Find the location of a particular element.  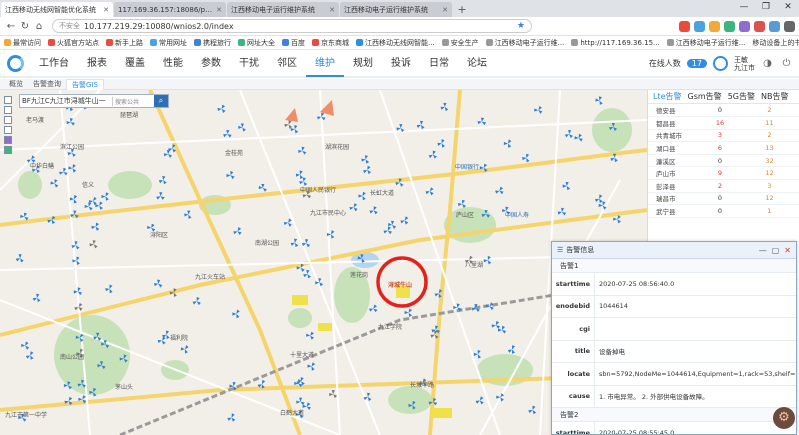

browser-tab-3: 江西移动电子运行维护系统 ✕ is located at coordinates (283, 9).